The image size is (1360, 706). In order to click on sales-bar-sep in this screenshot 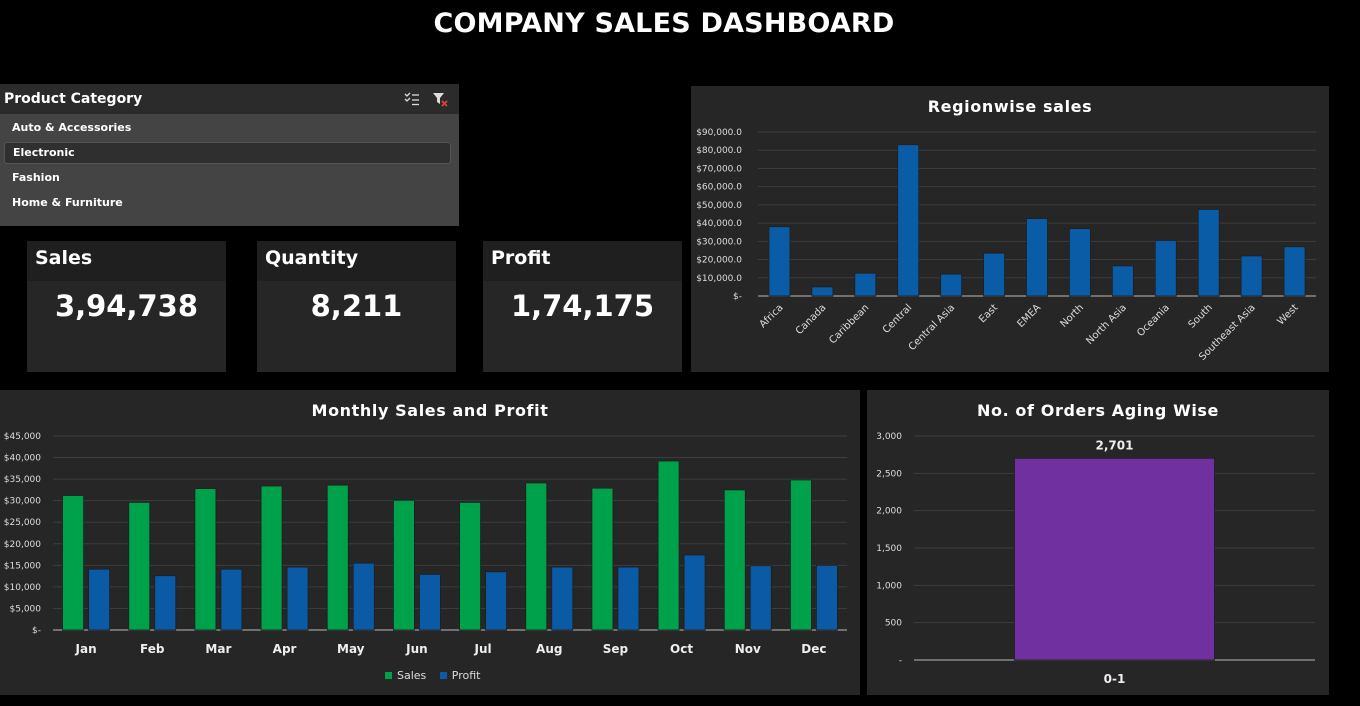, I will do `click(602, 559)`.